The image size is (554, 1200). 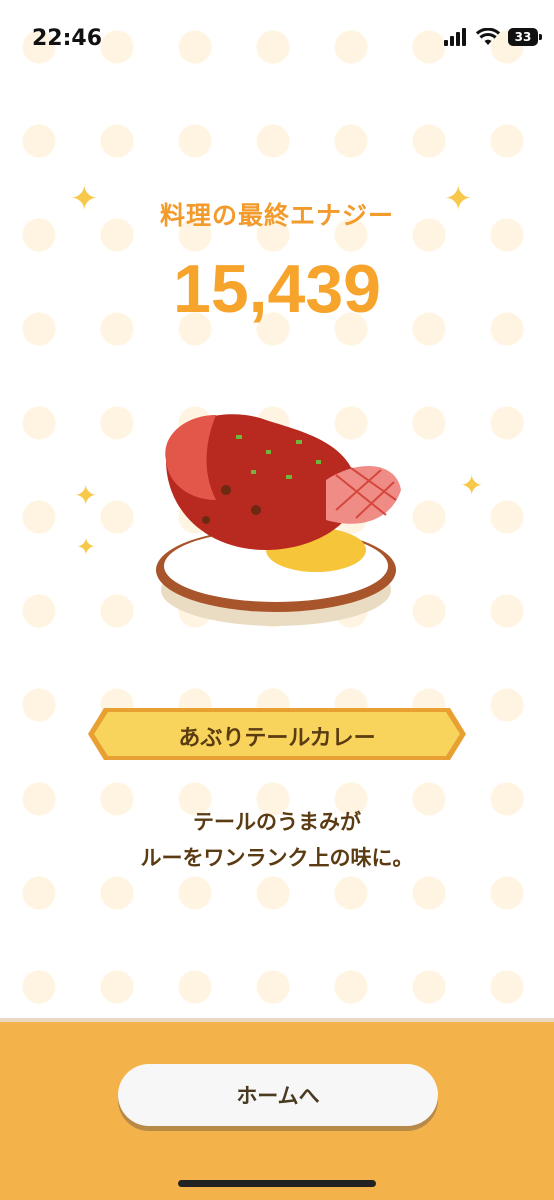 I want to click on description-line-1: テールのうまみが, so click(x=277, y=822).